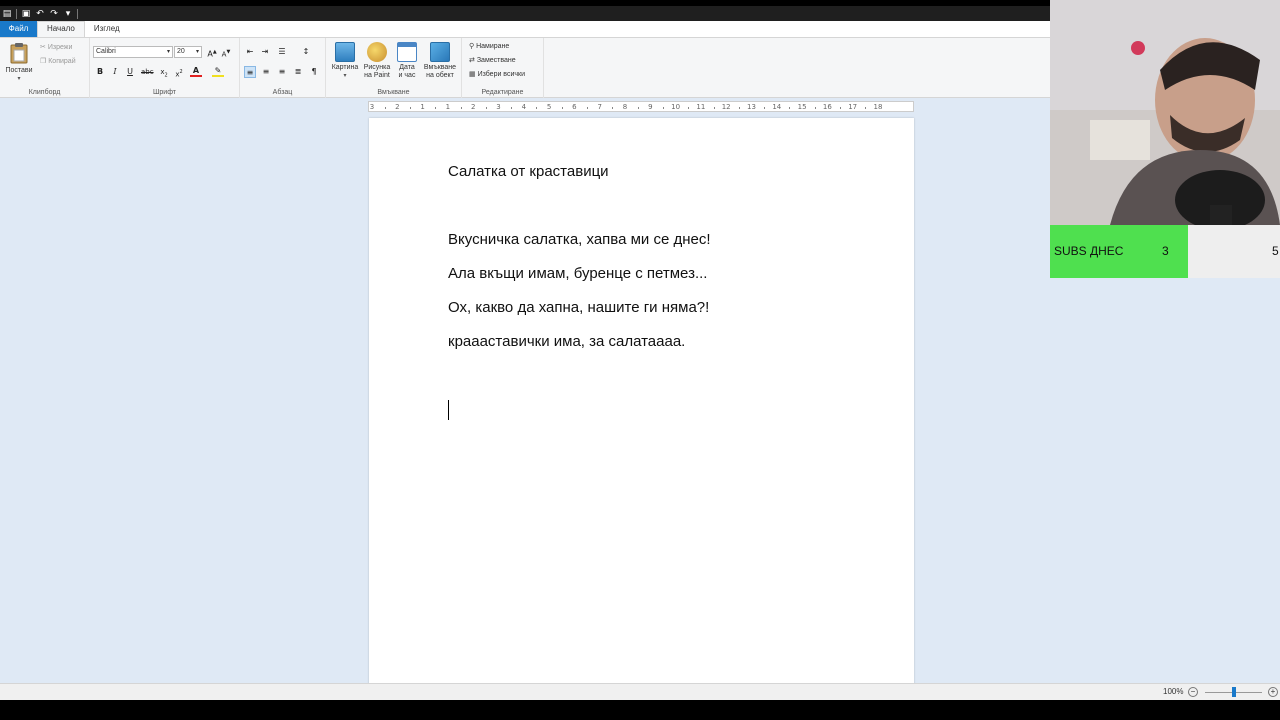  What do you see at coordinates (179, 72) in the screenshot?
I see `superscript-icon: x2` at bounding box center [179, 72].